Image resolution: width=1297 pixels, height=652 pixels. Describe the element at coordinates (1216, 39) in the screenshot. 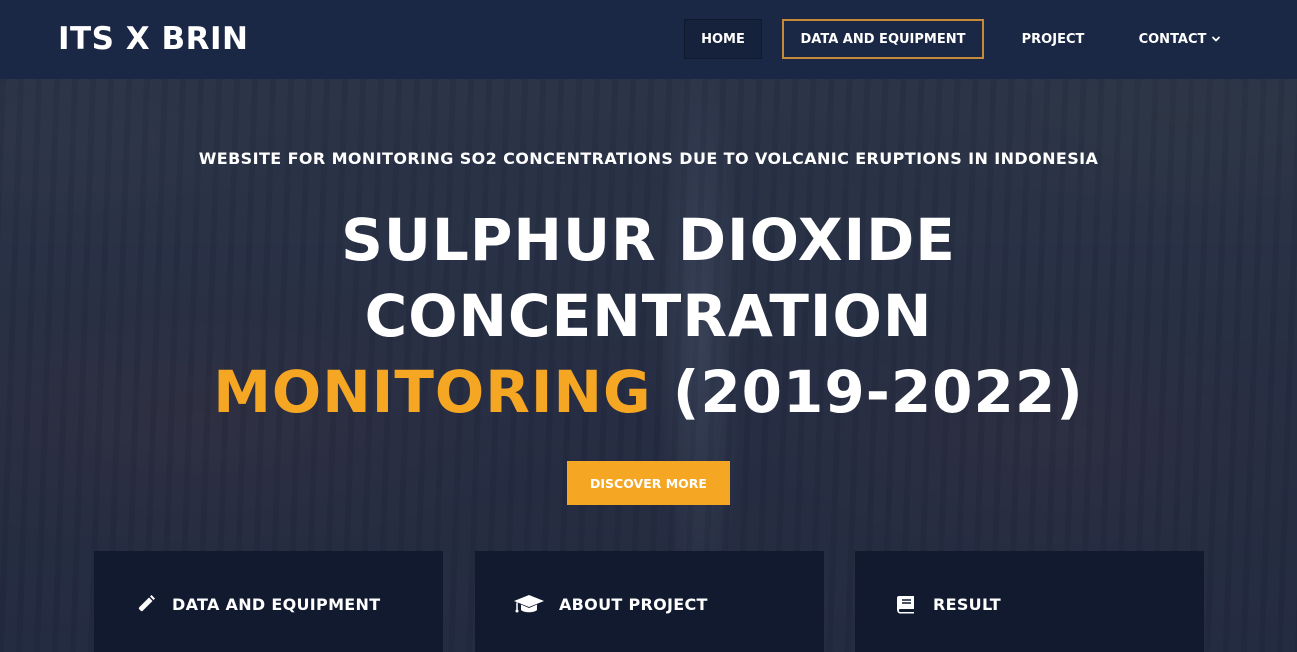

I see `chevron-down-icon` at that location.